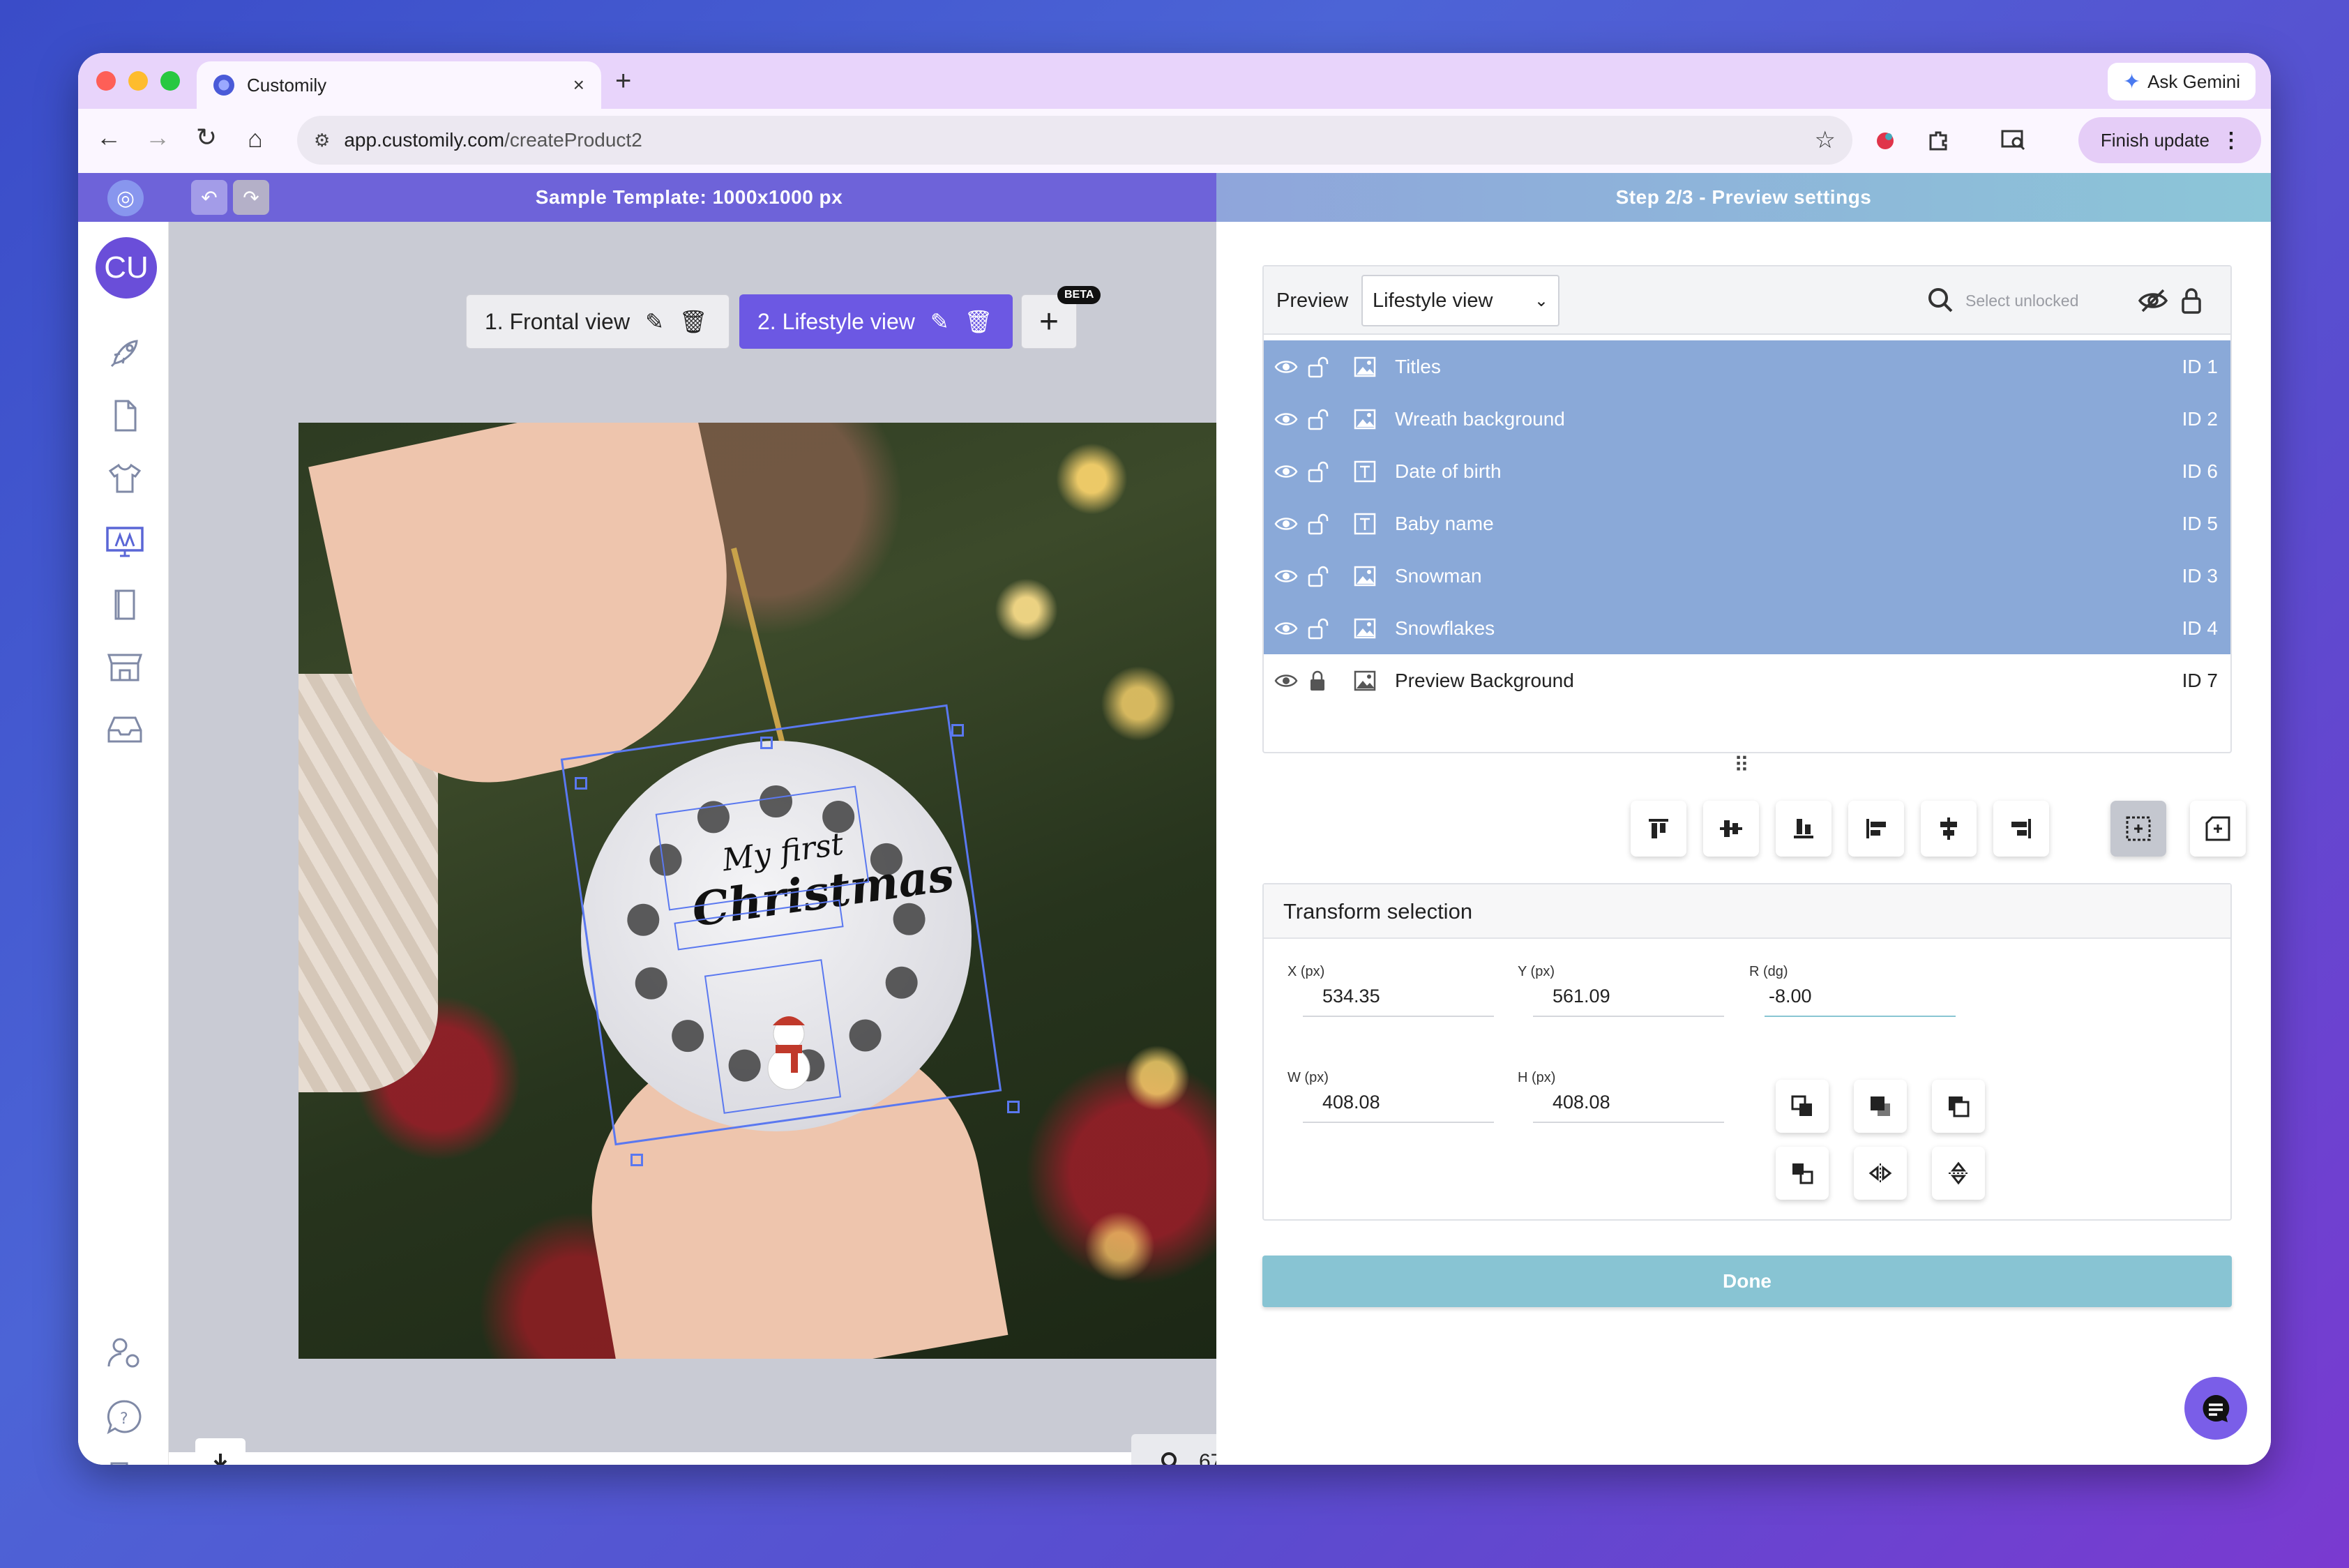 This screenshot has height=1568, width=2349. Describe the element at coordinates (109, 137) in the screenshot. I see `back-arrow-icon: ←` at that location.